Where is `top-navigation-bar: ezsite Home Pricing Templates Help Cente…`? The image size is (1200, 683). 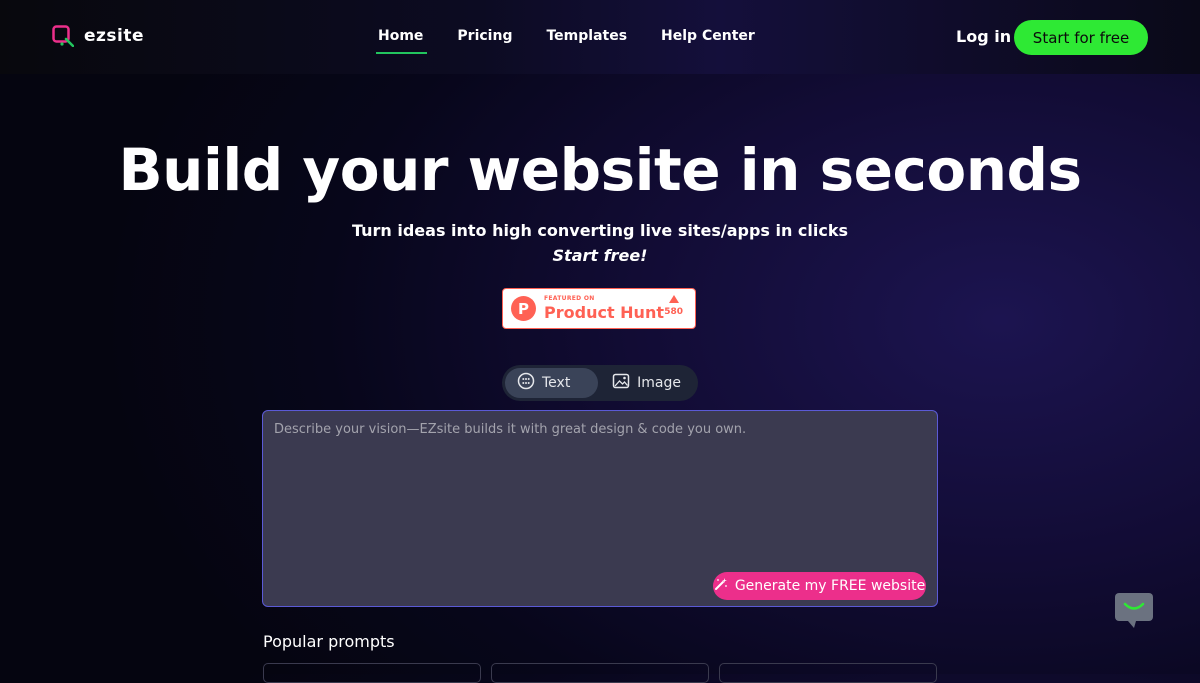 top-navigation-bar: ezsite Home Pricing Templates Help Cente… is located at coordinates (600, 37).